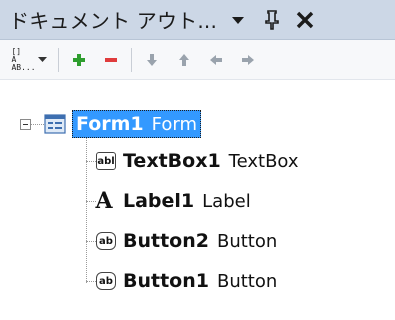 The width and height of the screenshot is (395, 320). I want to click on tree-node-textbox1: abl TextBox1 TextBox, so click(197, 161).